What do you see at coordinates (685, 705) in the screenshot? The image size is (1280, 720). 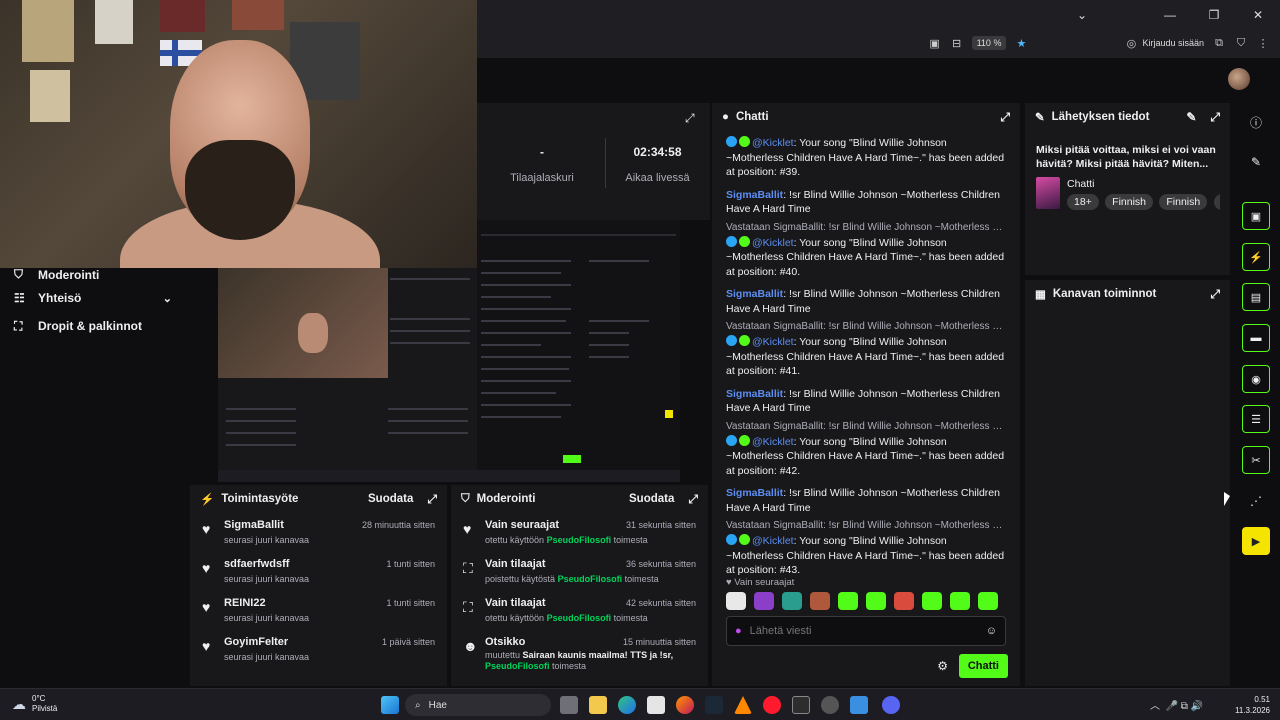 I see `firefox-icon` at bounding box center [685, 705].